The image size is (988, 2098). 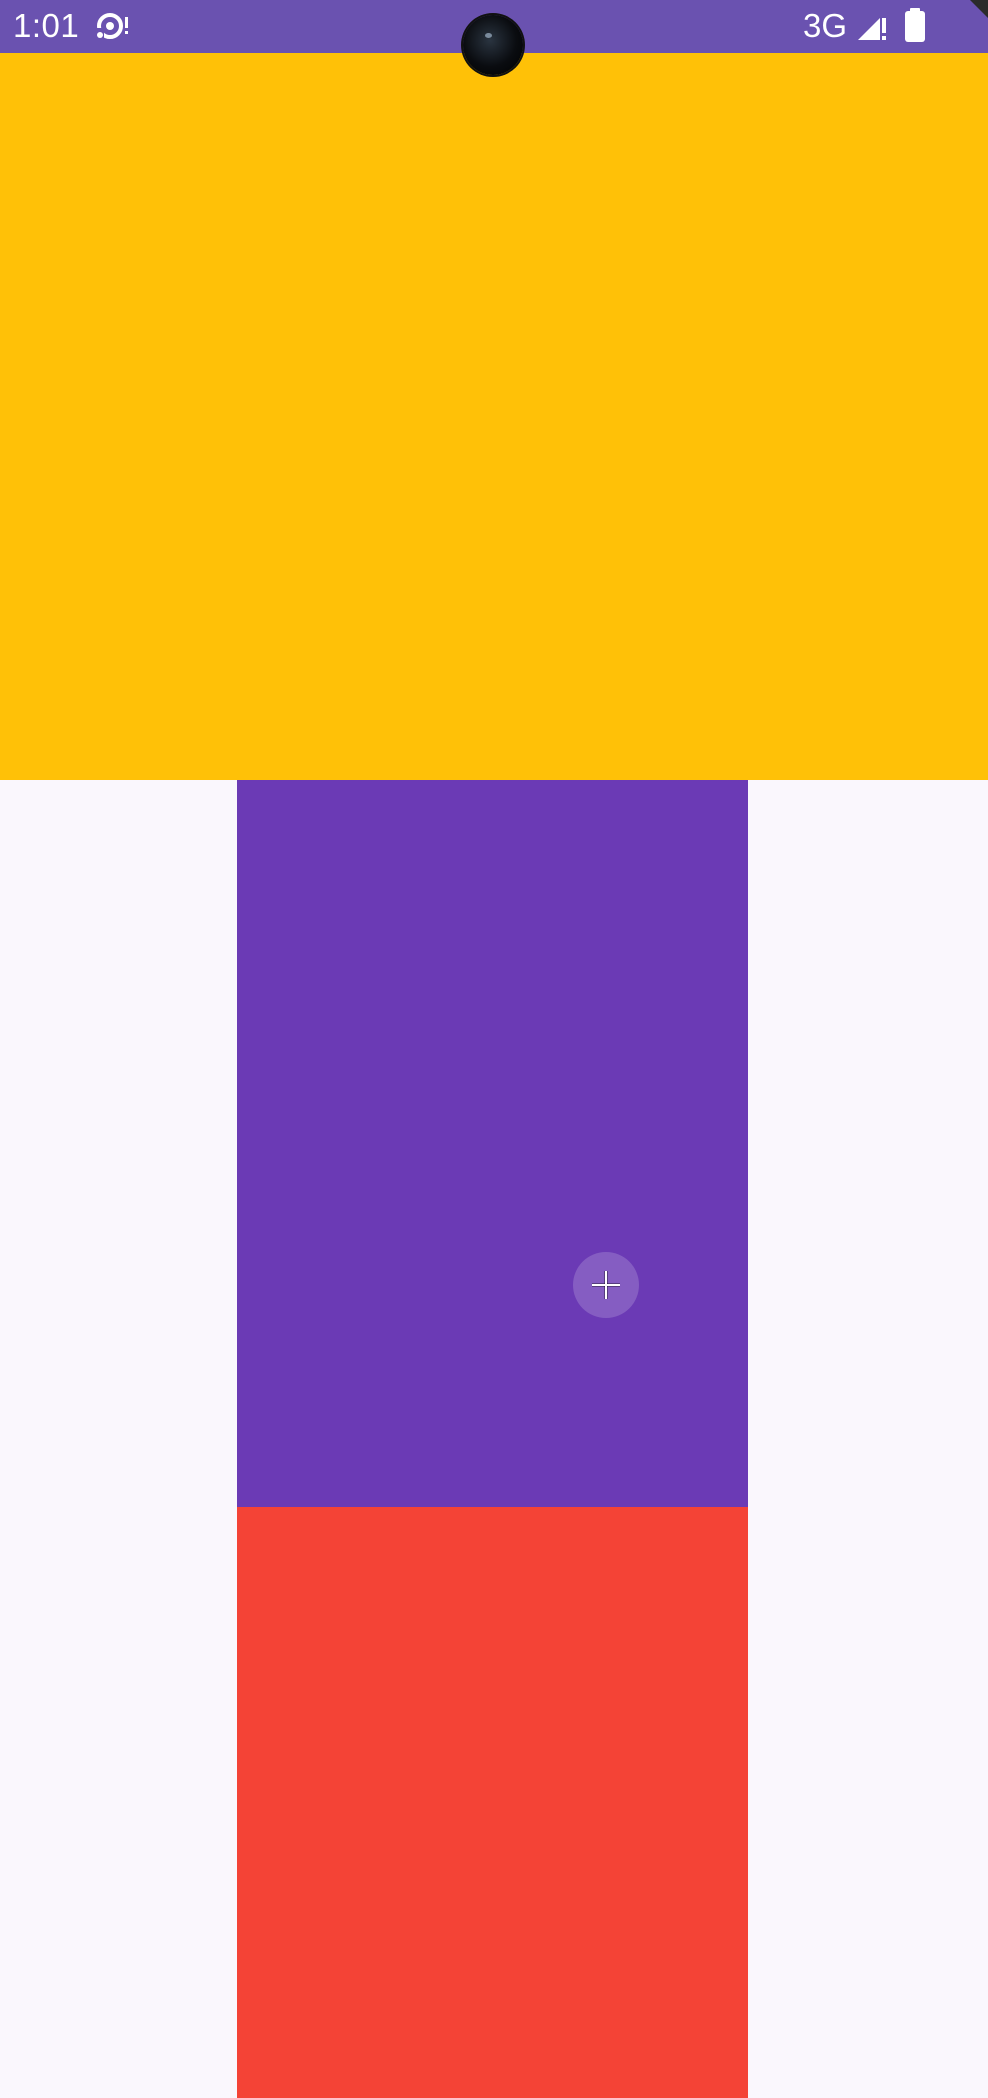 What do you see at coordinates (113, 26) in the screenshot?
I see `sync-icon` at bounding box center [113, 26].